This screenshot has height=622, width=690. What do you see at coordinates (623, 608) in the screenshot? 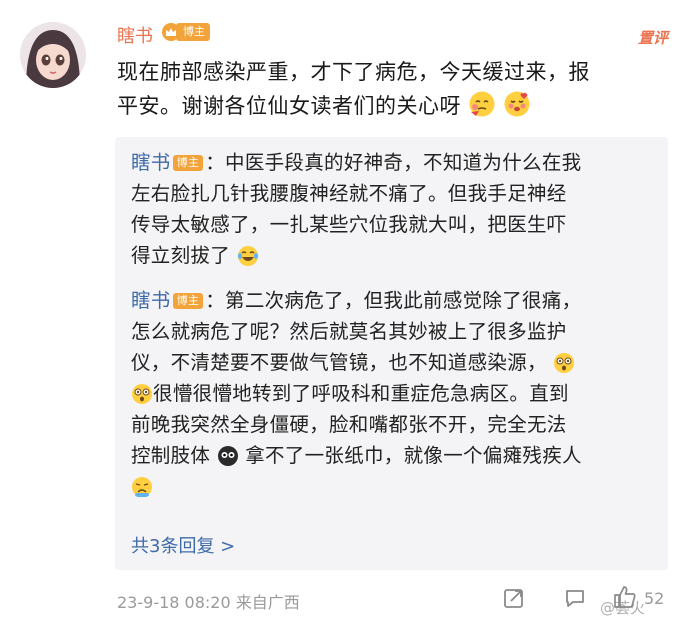
I see `watermark: @荟火` at bounding box center [623, 608].